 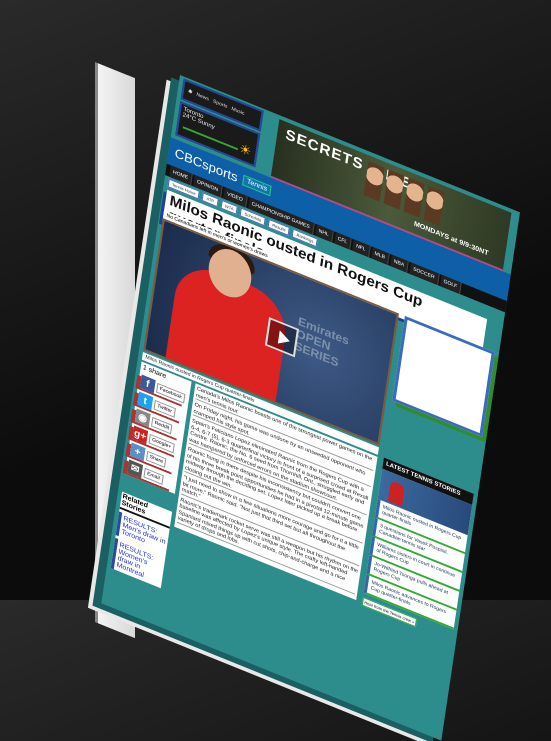 I want to click on ad-cast-image, so click(x=404, y=193).